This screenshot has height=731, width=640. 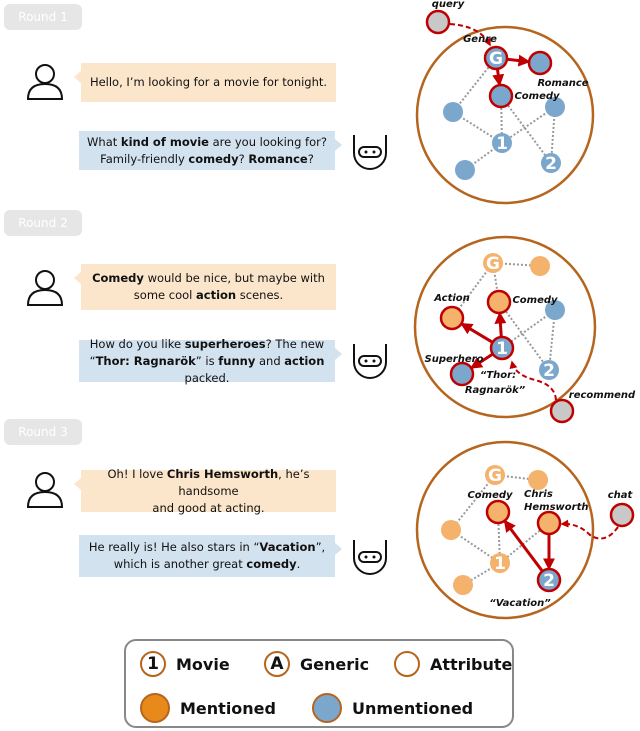 What do you see at coordinates (407, 664) in the screenshot?
I see `attribute-node-icon` at bounding box center [407, 664].